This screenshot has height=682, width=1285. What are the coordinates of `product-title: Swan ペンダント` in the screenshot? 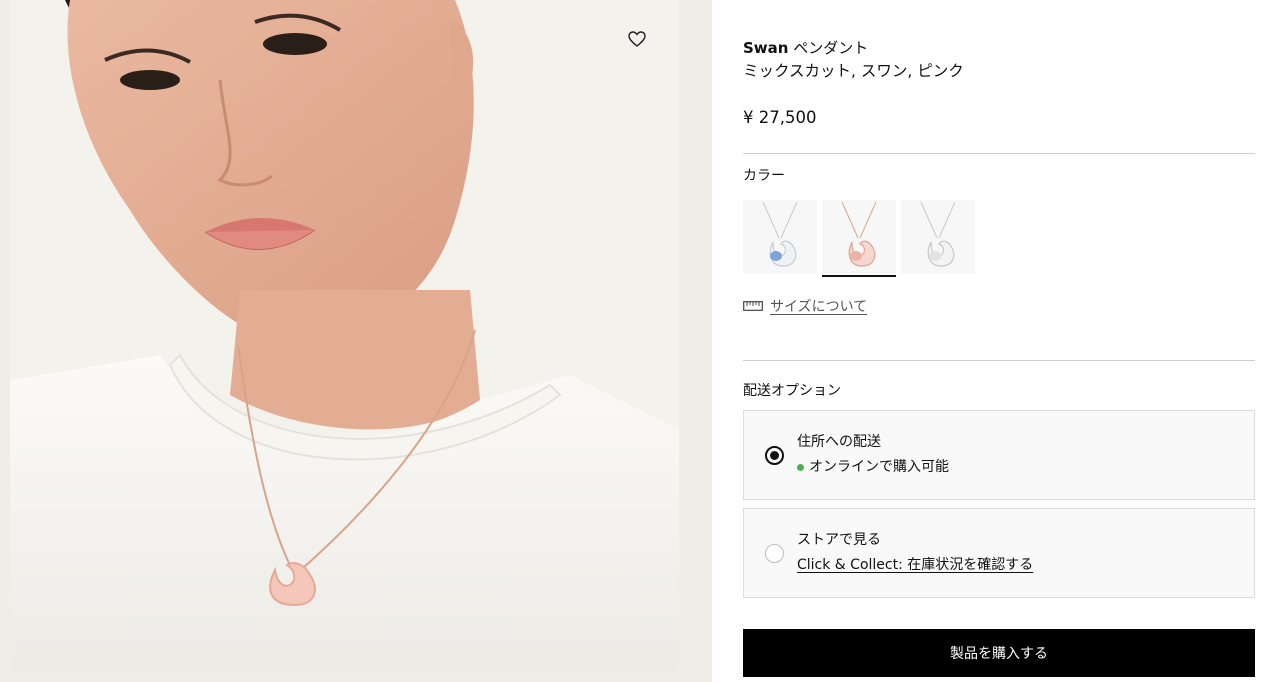 It's located at (805, 48).